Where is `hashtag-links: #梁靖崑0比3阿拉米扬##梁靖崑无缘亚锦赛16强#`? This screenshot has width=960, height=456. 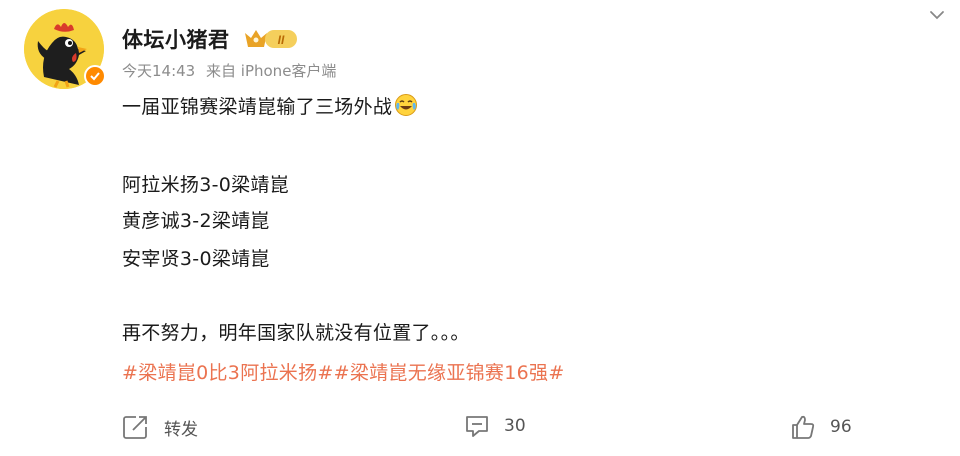
hashtag-links: #梁靖崑0比3阿拉米扬##梁靖崑无缘亚锦赛16强# is located at coordinates (343, 371).